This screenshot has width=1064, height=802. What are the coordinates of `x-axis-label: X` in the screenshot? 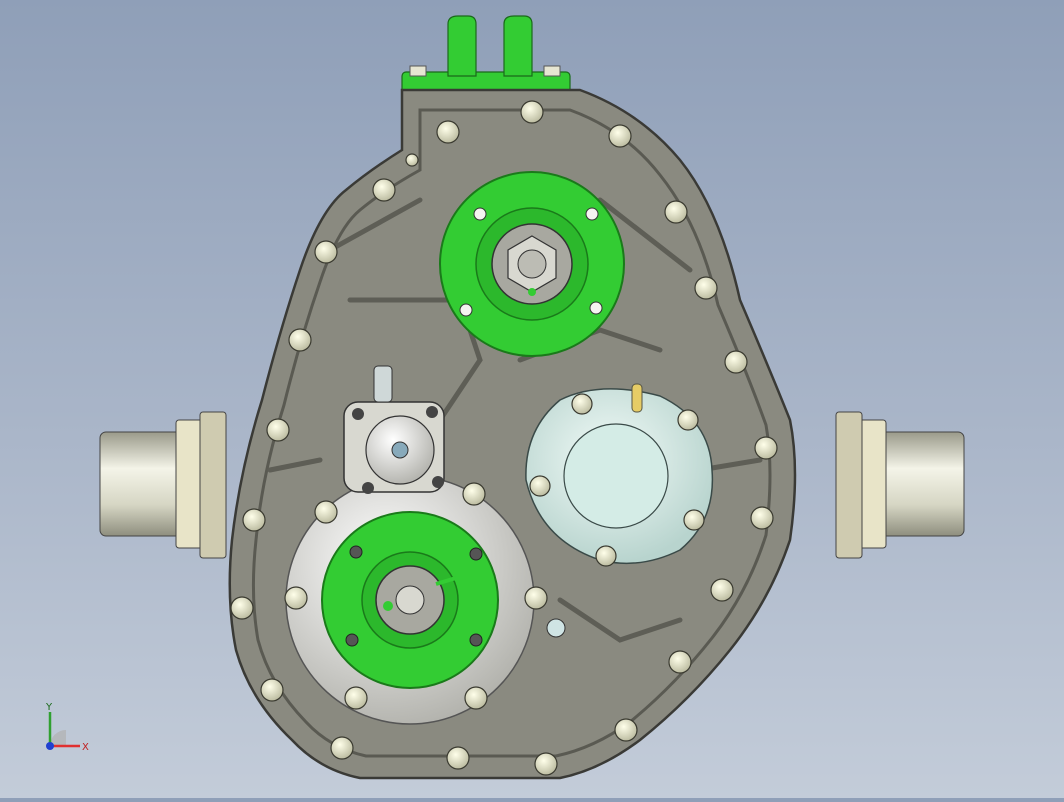 It's located at (85, 747).